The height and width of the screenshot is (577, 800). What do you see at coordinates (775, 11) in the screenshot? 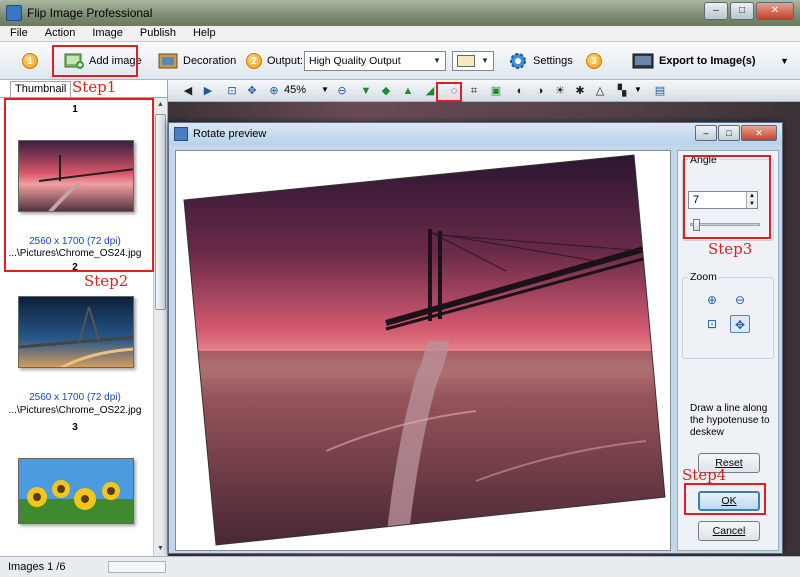
I see `close-button: ✕` at bounding box center [775, 11].